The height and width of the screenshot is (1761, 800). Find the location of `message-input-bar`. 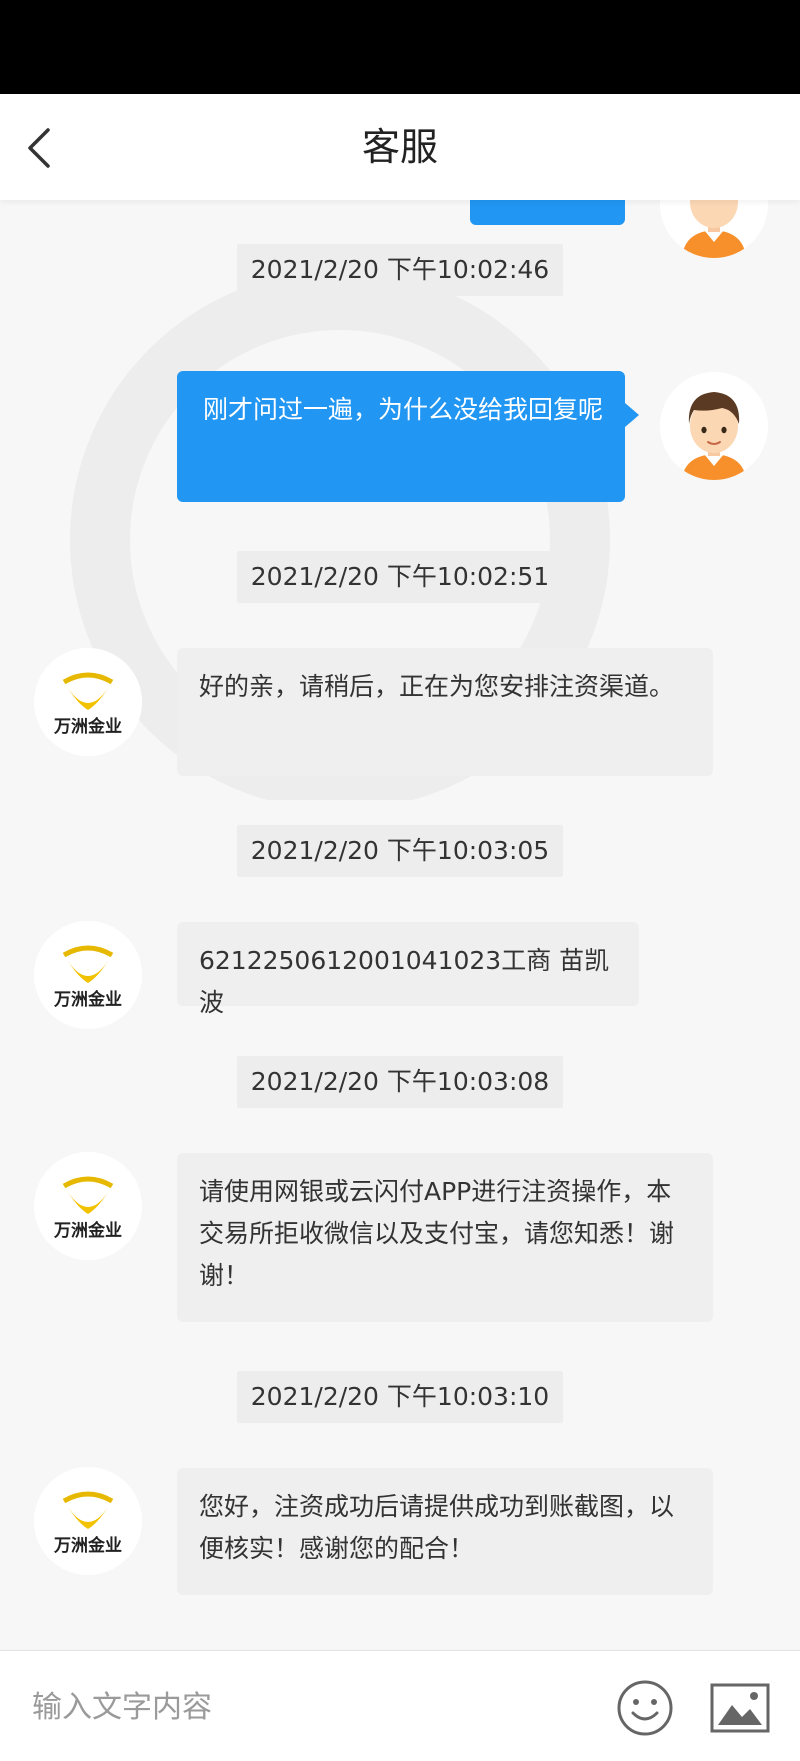

message-input-bar is located at coordinates (400, 1705).